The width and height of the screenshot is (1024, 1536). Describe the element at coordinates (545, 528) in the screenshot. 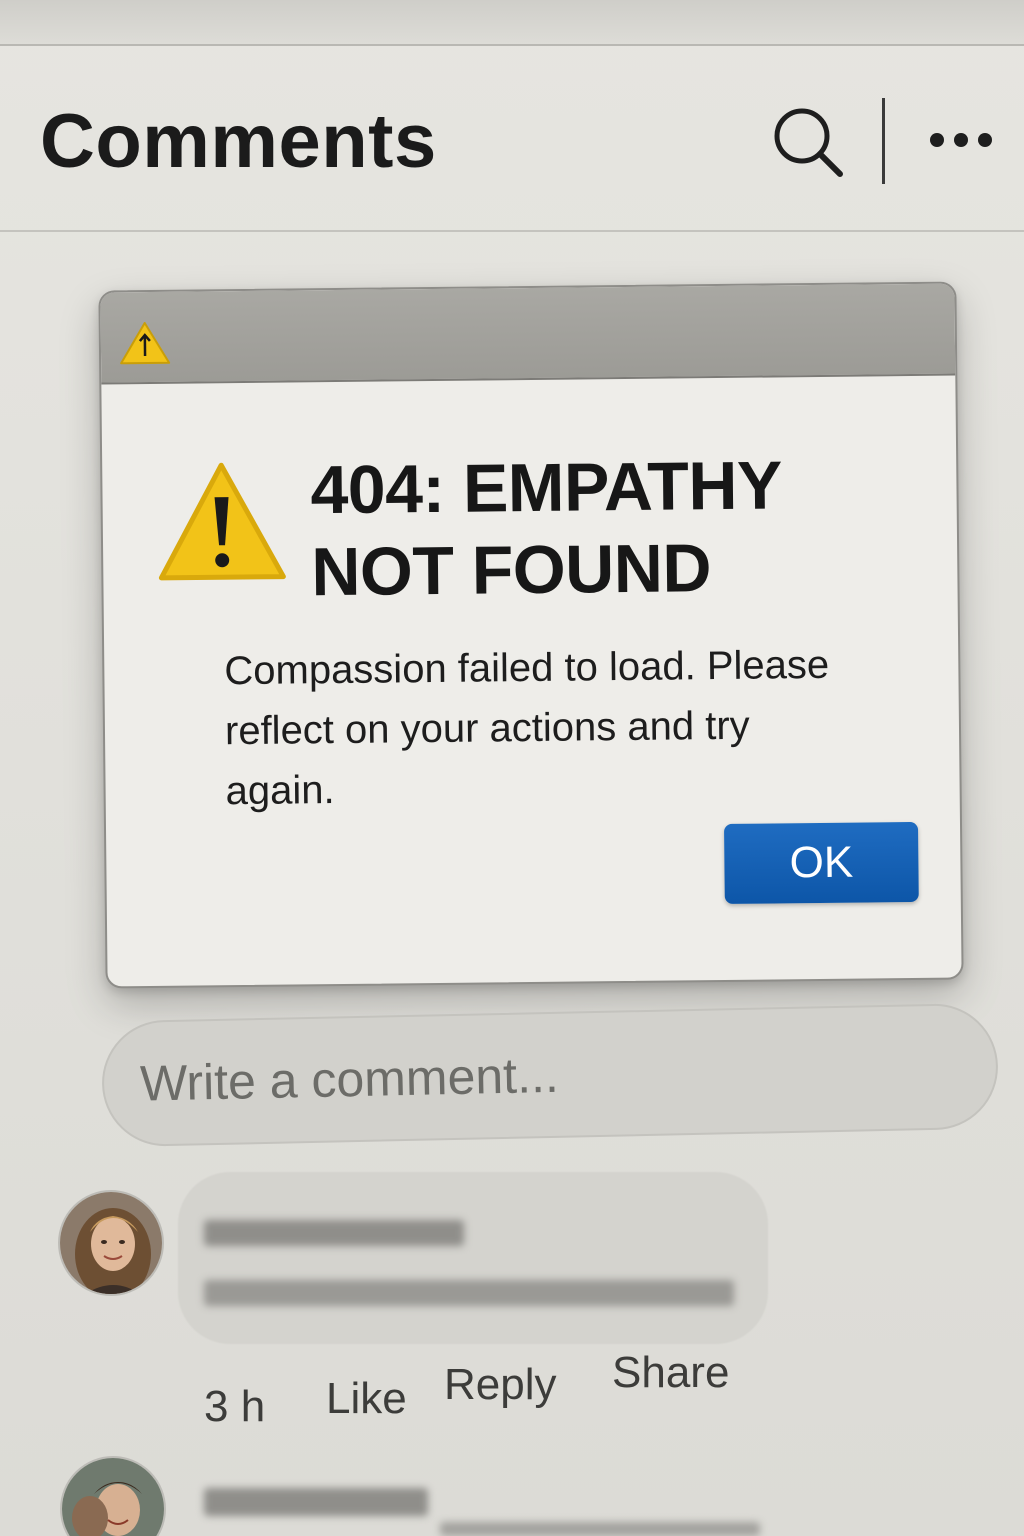

I see `dialog-heading: 404: EMPATHY NOT FOUND` at that location.